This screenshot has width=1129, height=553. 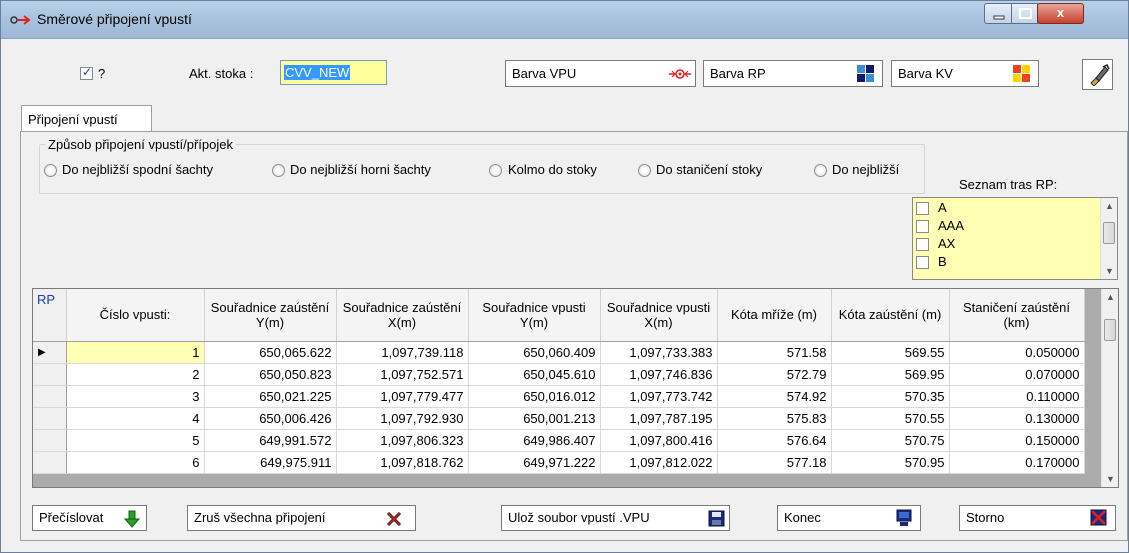 What do you see at coordinates (270, 396) in the screenshot?
I see `table-cell: 650,021.225` at bounding box center [270, 396].